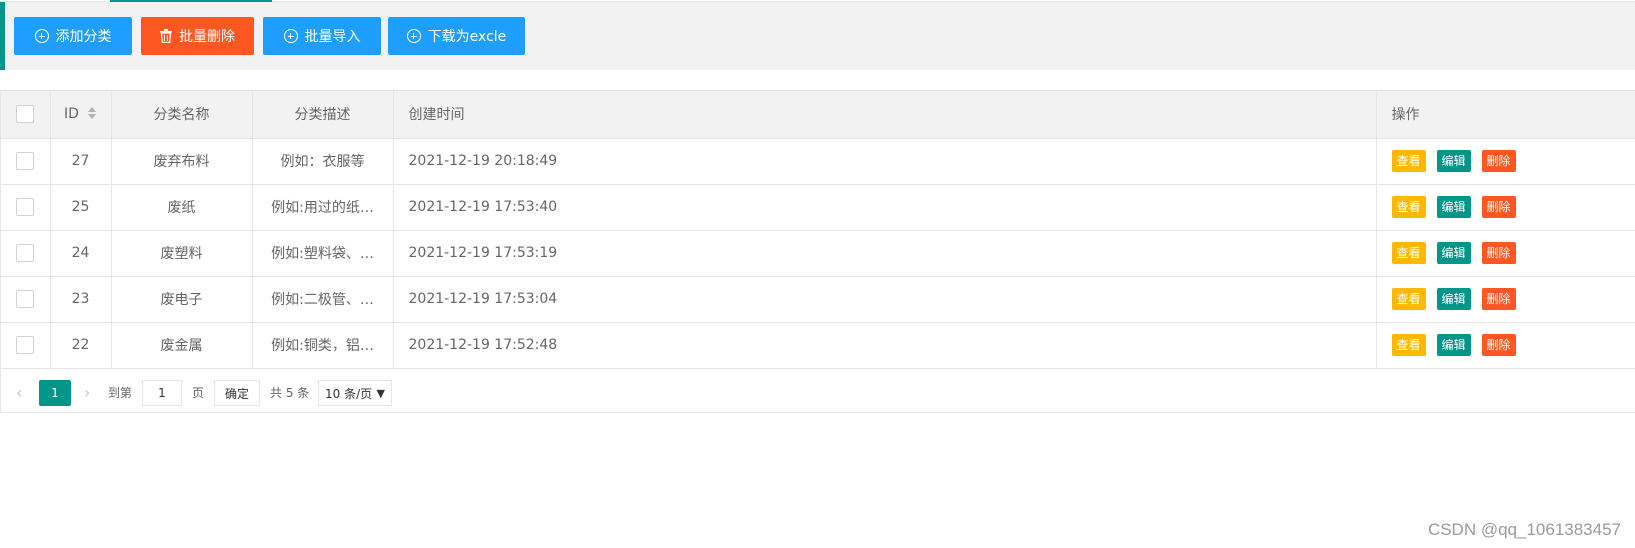 This screenshot has height=548, width=1635. Describe the element at coordinates (349, 394) in the screenshot. I see `page-size-value: 10 条/页` at that location.